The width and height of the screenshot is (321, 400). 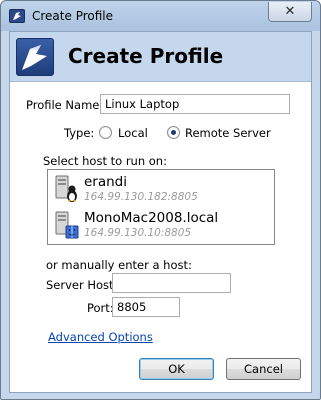 I want to click on port-field: 8805, so click(x=146, y=307).